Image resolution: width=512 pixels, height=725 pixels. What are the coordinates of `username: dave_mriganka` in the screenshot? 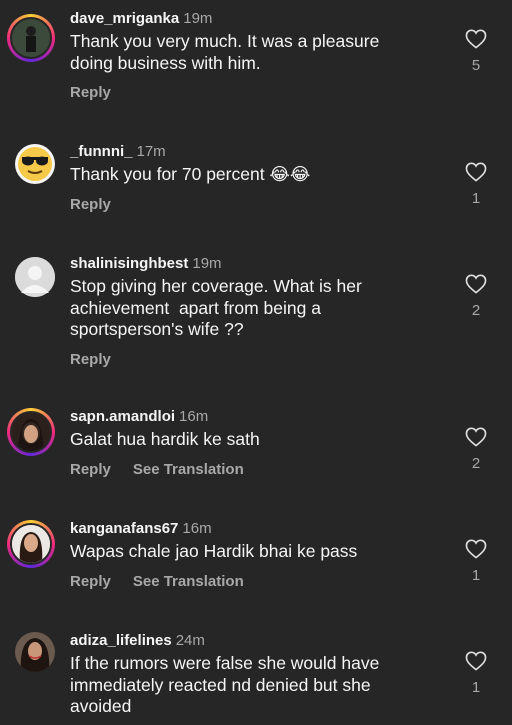 It's located at (124, 18).